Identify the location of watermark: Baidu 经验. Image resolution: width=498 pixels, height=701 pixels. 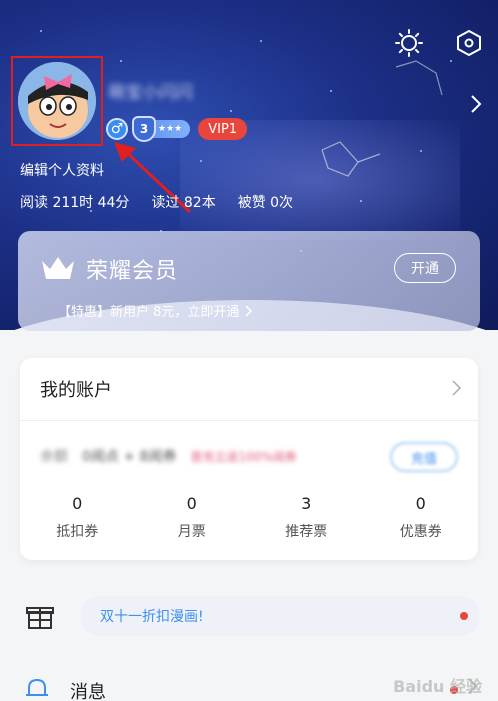
(437, 686).